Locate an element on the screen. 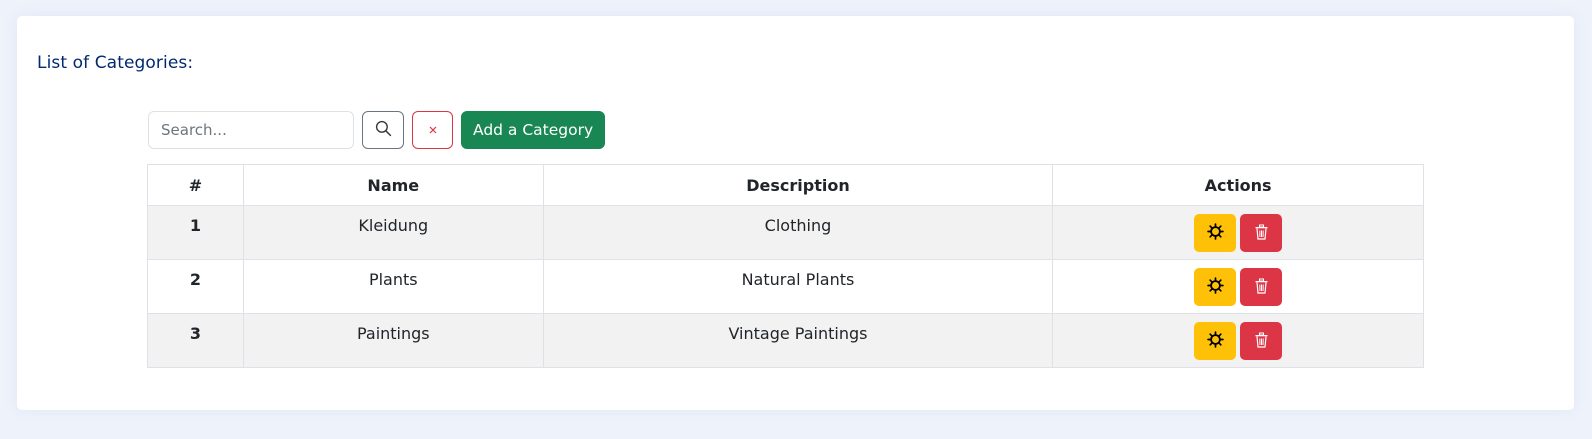 The image size is (1592, 439). header-actions: Actions is located at coordinates (1238, 185).